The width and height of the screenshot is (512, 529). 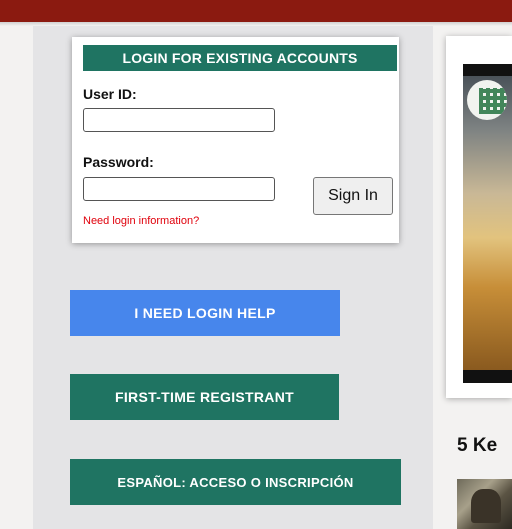 What do you see at coordinates (110, 94) in the screenshot?
I see `user-id-label: User ID:` at bounding box center [110, 94].